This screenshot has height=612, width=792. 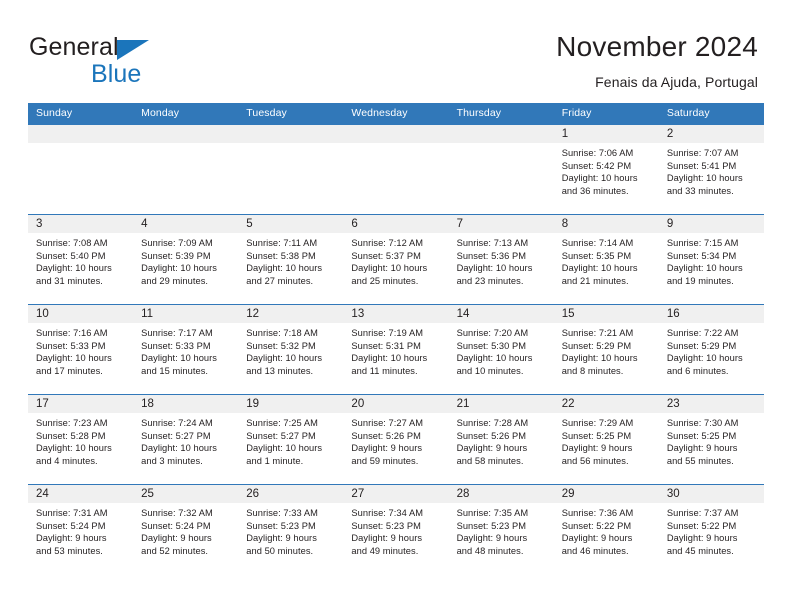 I want to click on day-detail-line: Sunrise: 7:27 AM, so click(x=387, y=423).